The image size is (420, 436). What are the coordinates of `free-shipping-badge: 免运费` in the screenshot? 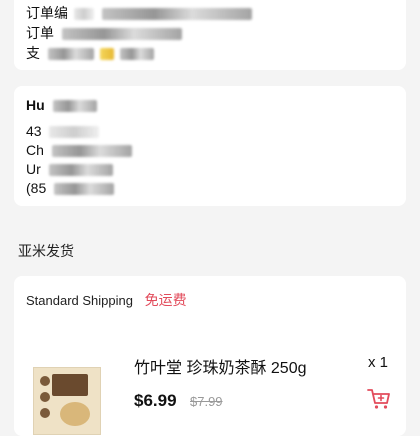 It's located at (165, 300).